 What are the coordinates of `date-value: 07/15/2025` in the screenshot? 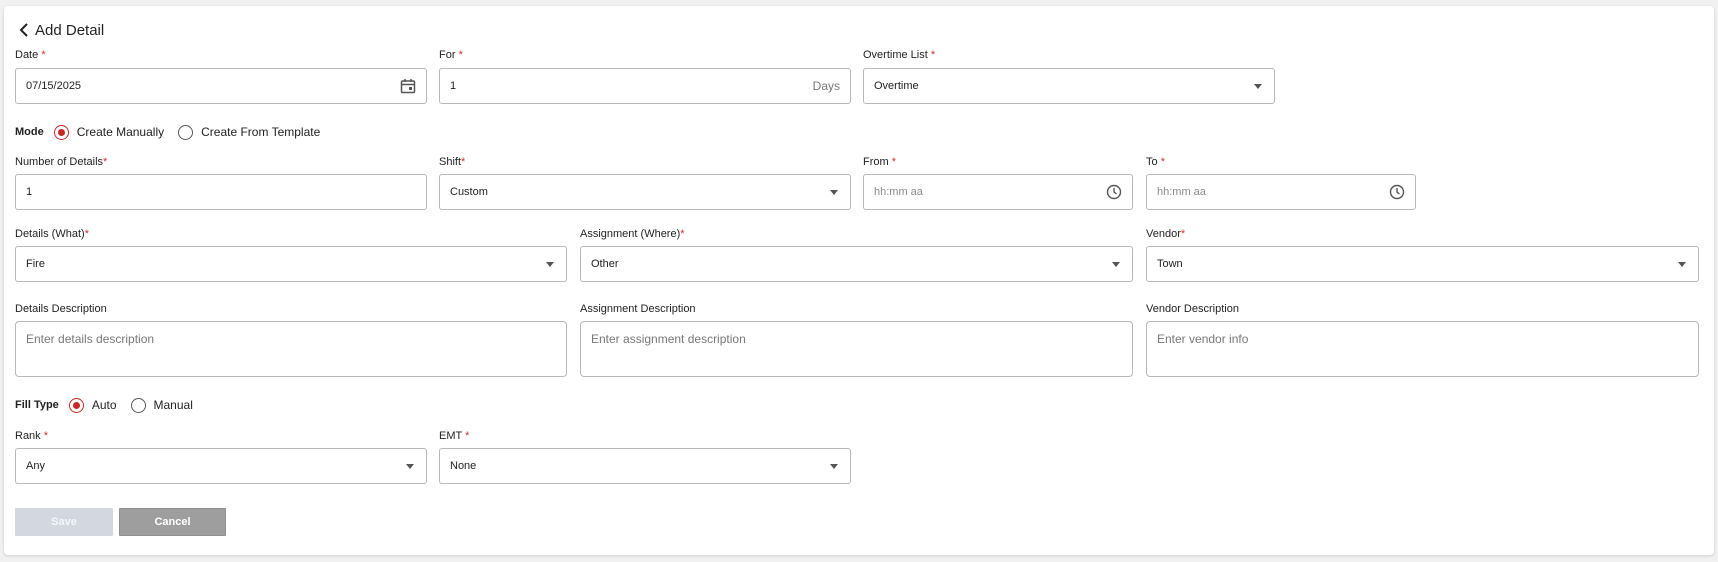 It's located at (54, 86).